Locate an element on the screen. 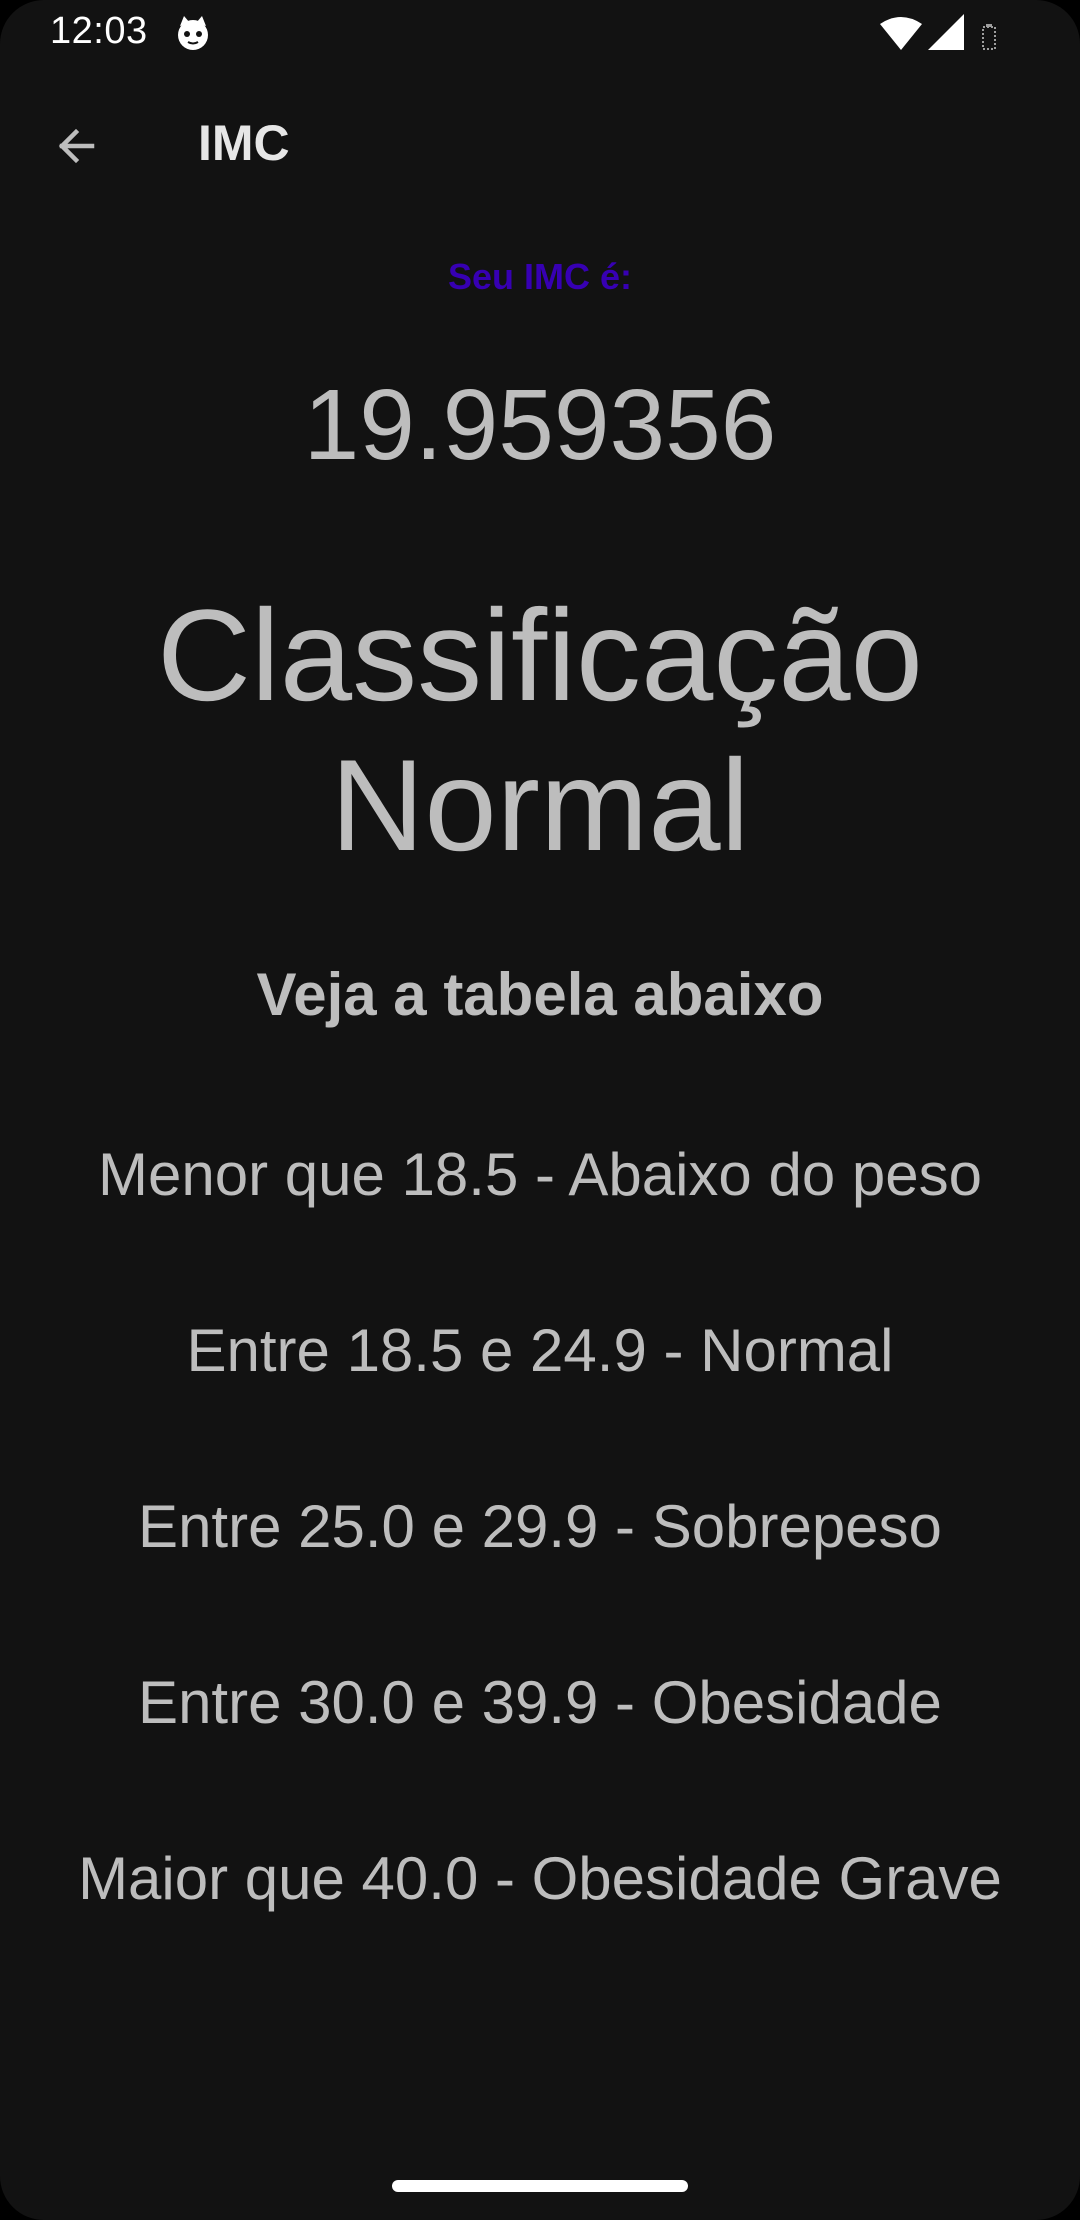 The width and height of the screenshot is (1080, 2220). table-heading: Veja a tabela abaixo is located at coordinates (540, 994).